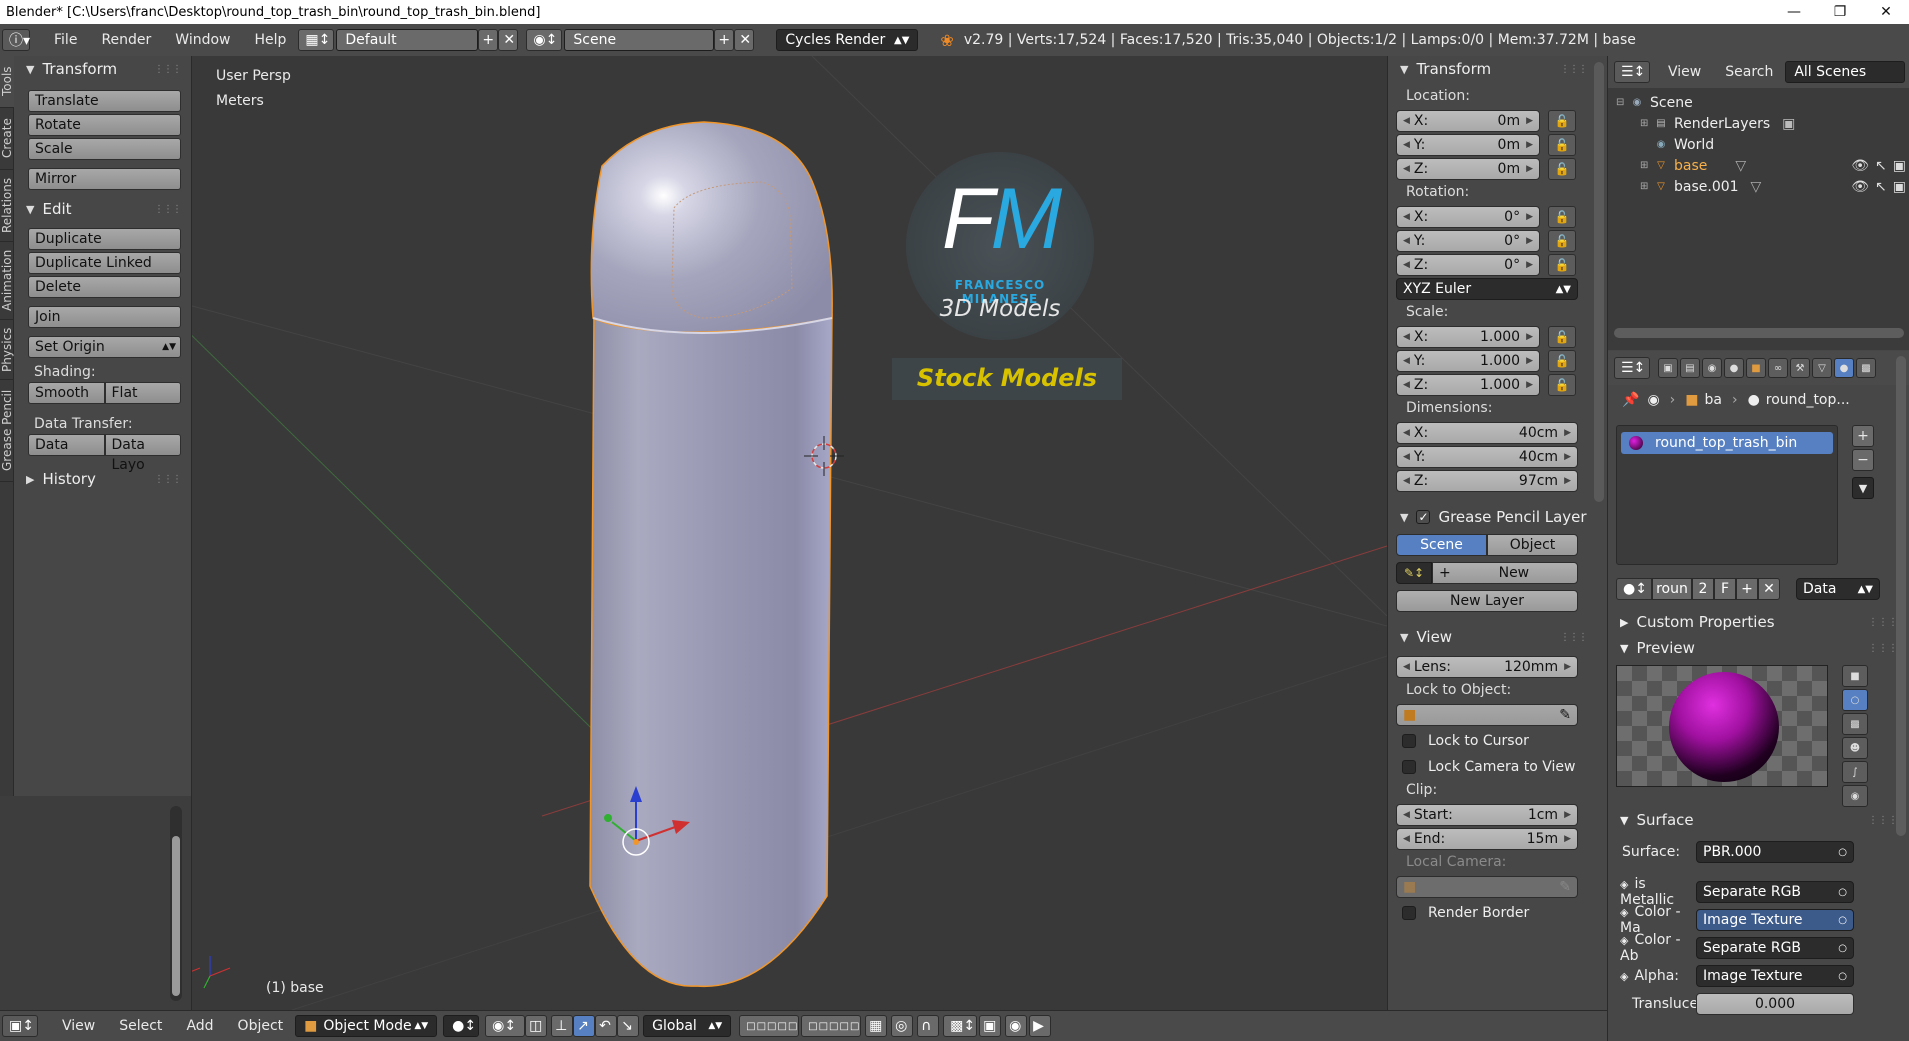 The width and height of the screenshot is (1909, 1041). What do you see at coordinates (316, 40) in the screenshot?
I see `screen-layout-icon: ▦↕` at bounding box center [316, 40].